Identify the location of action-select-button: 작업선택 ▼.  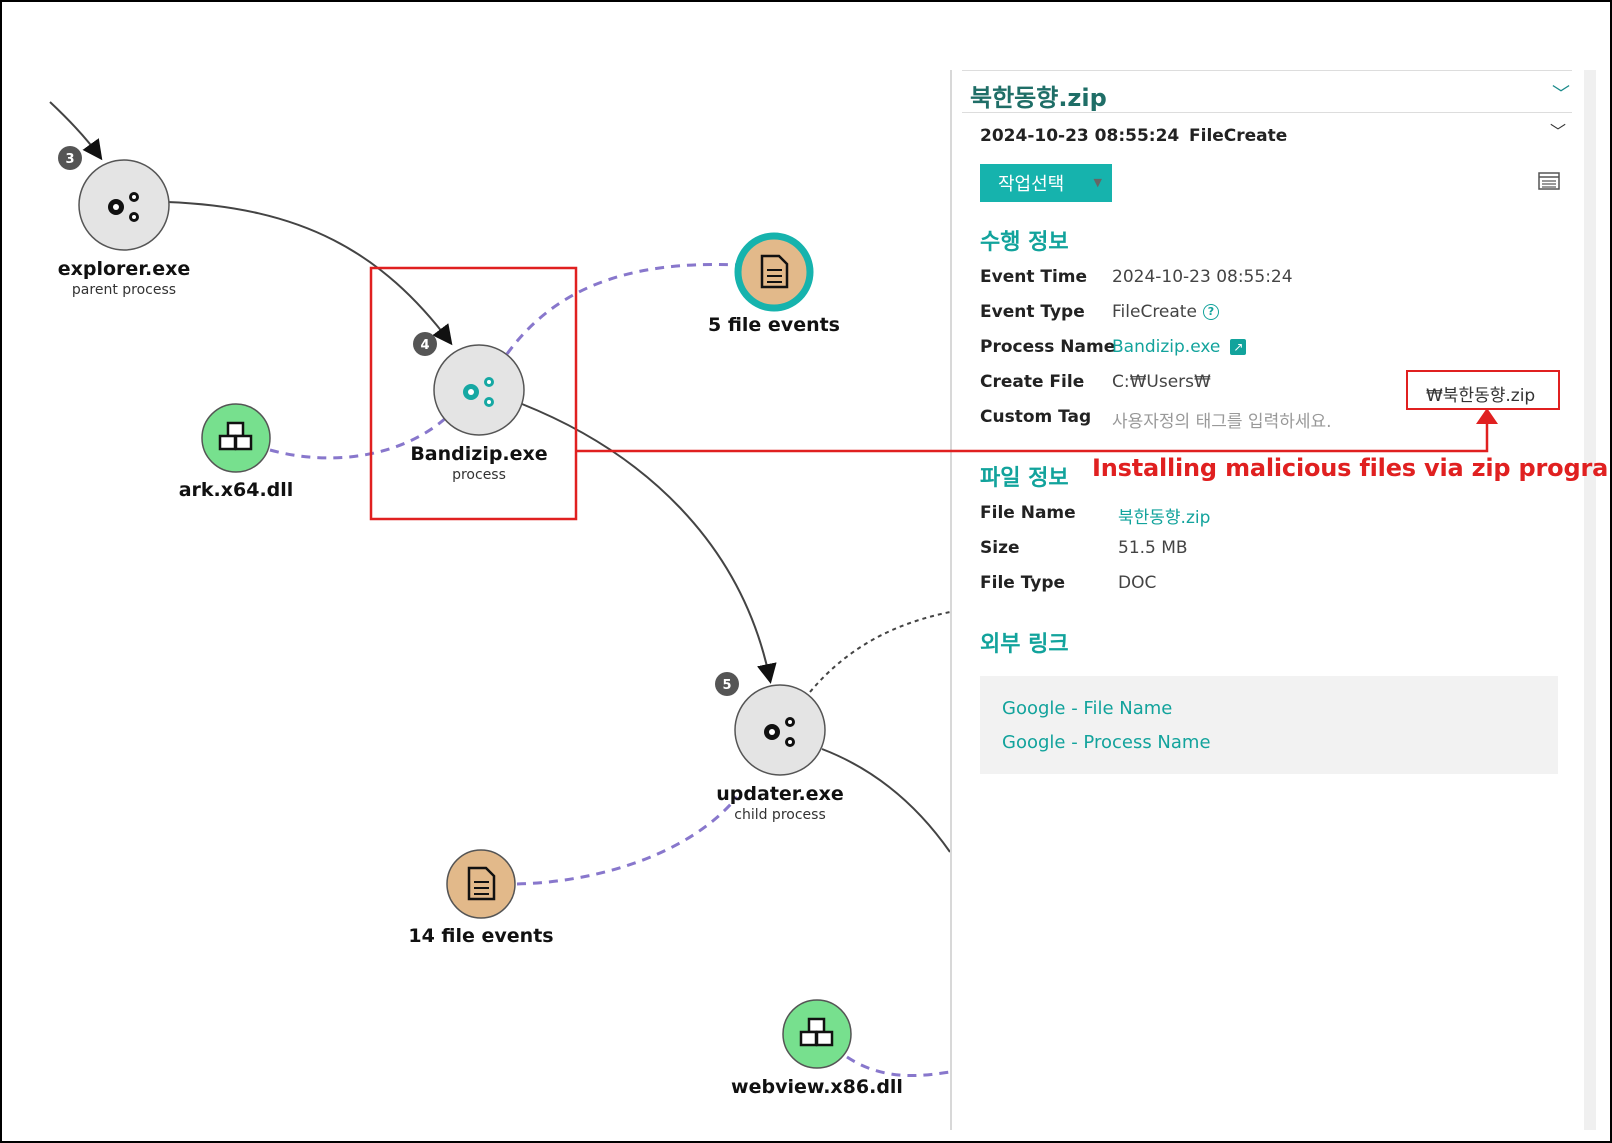
(1046, 183).